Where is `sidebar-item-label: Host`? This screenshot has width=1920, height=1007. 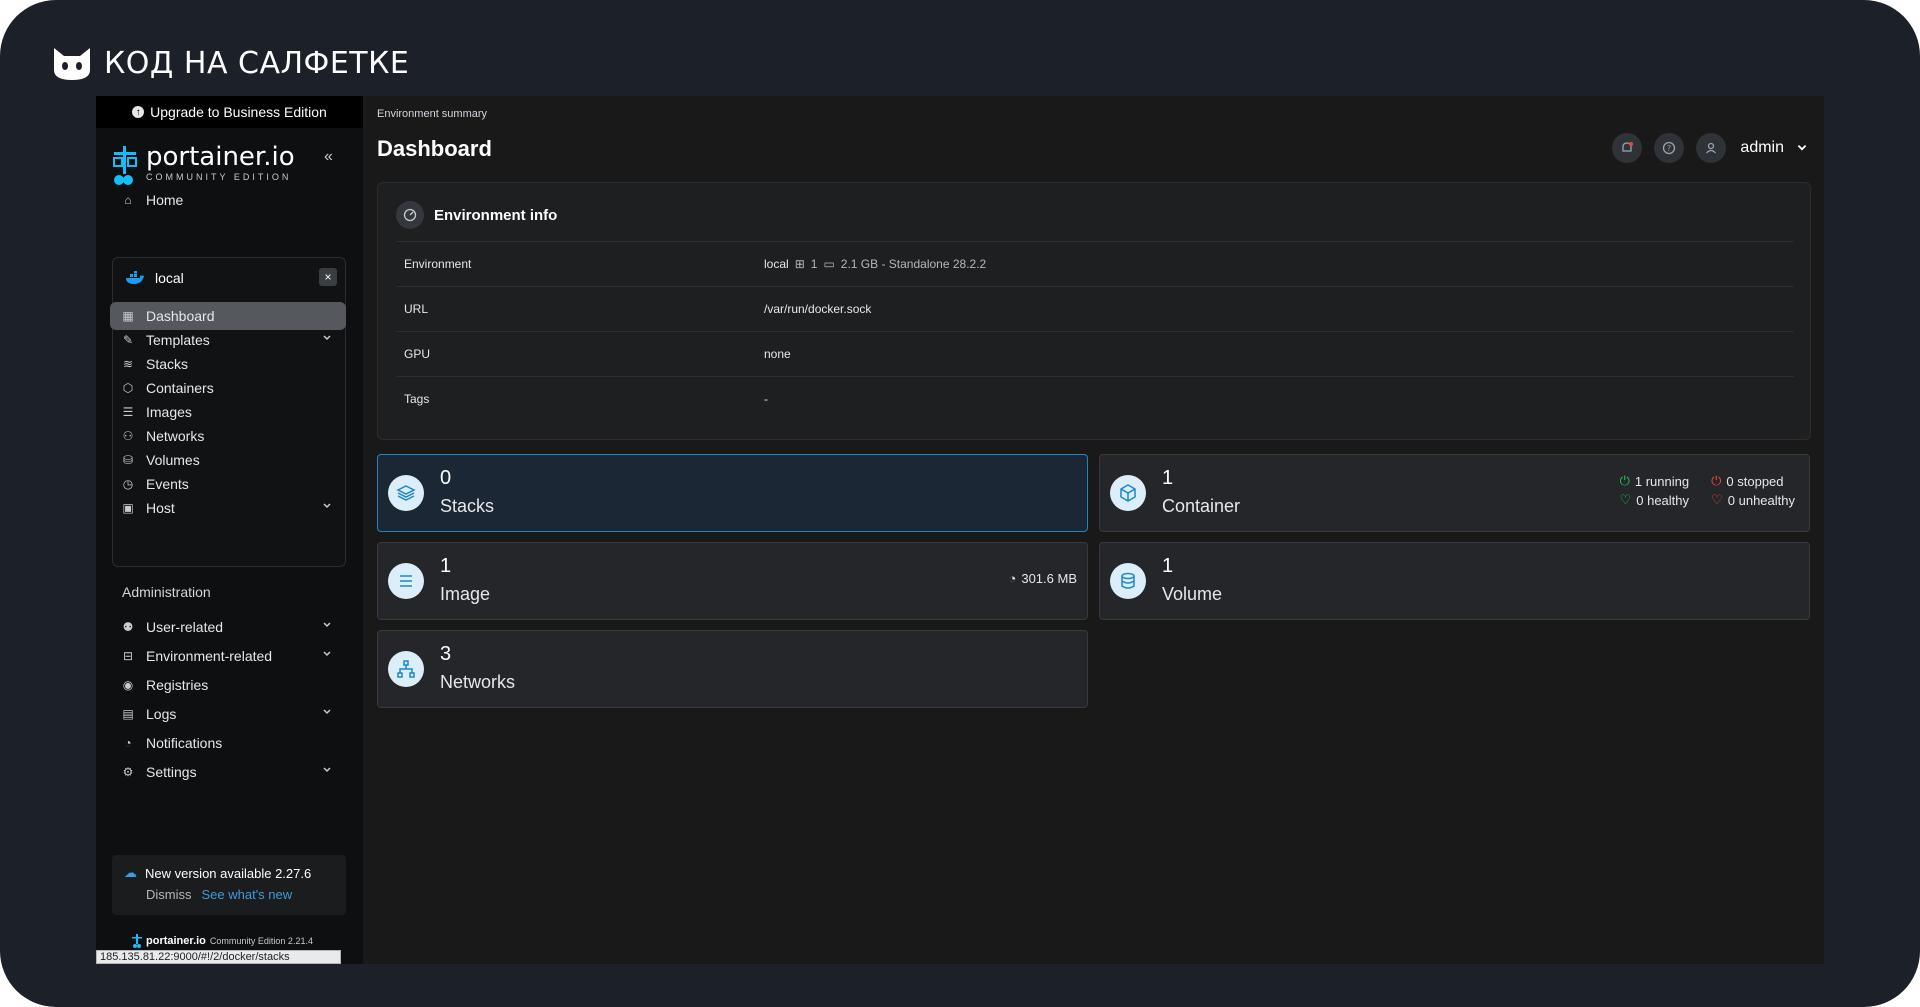
sidebar-item-label: Host is located at coordinates (160, 508).